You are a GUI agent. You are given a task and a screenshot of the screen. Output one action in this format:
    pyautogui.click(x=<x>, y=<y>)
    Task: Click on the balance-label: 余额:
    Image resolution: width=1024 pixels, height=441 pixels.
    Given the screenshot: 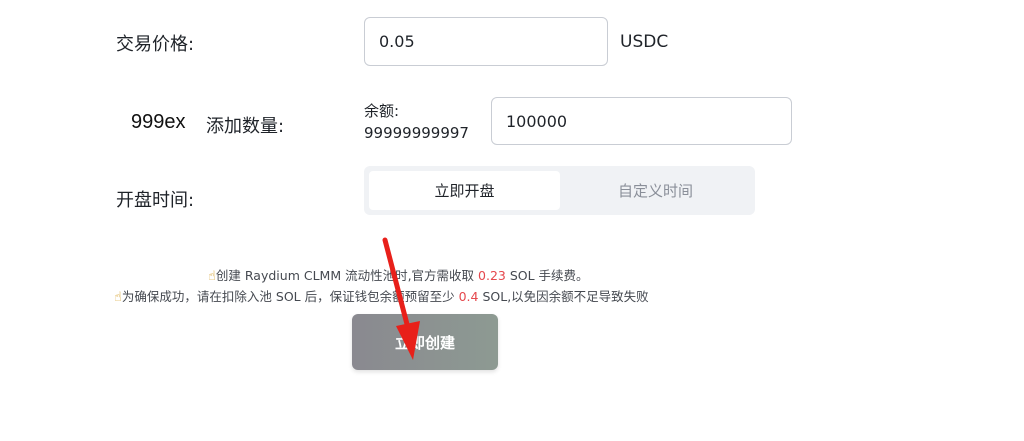 What is the action you would take?
    pyautogui.click(x=382, y=111)
    